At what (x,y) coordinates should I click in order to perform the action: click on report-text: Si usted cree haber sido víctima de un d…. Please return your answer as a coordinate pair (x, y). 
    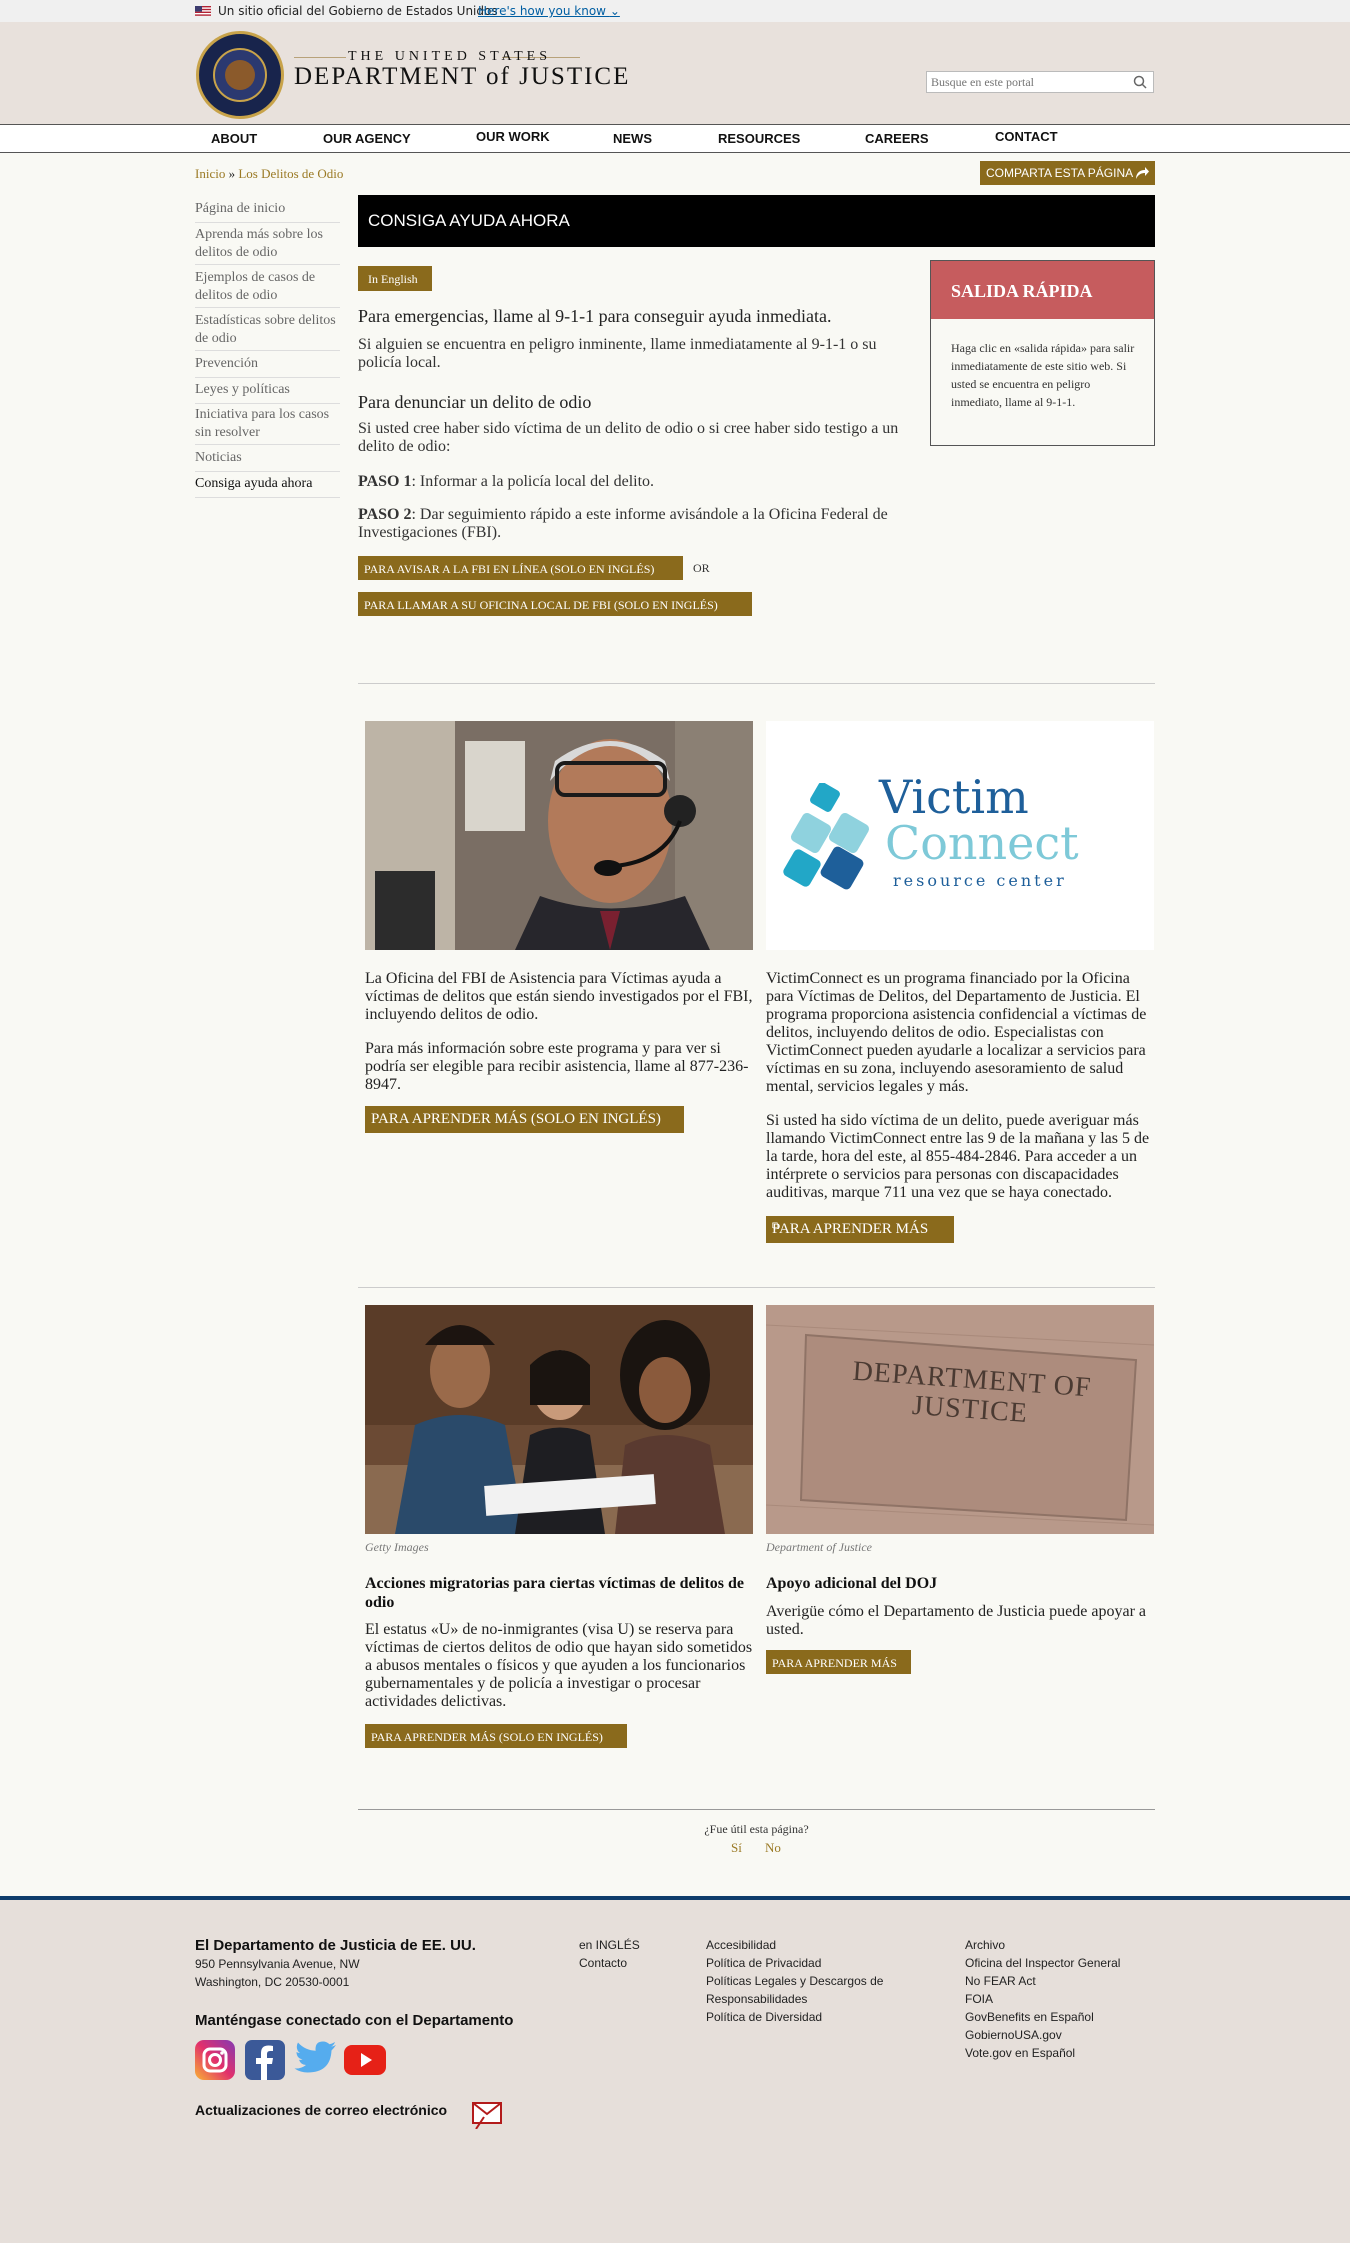
    Looking at the image, I should click on (628, 437).